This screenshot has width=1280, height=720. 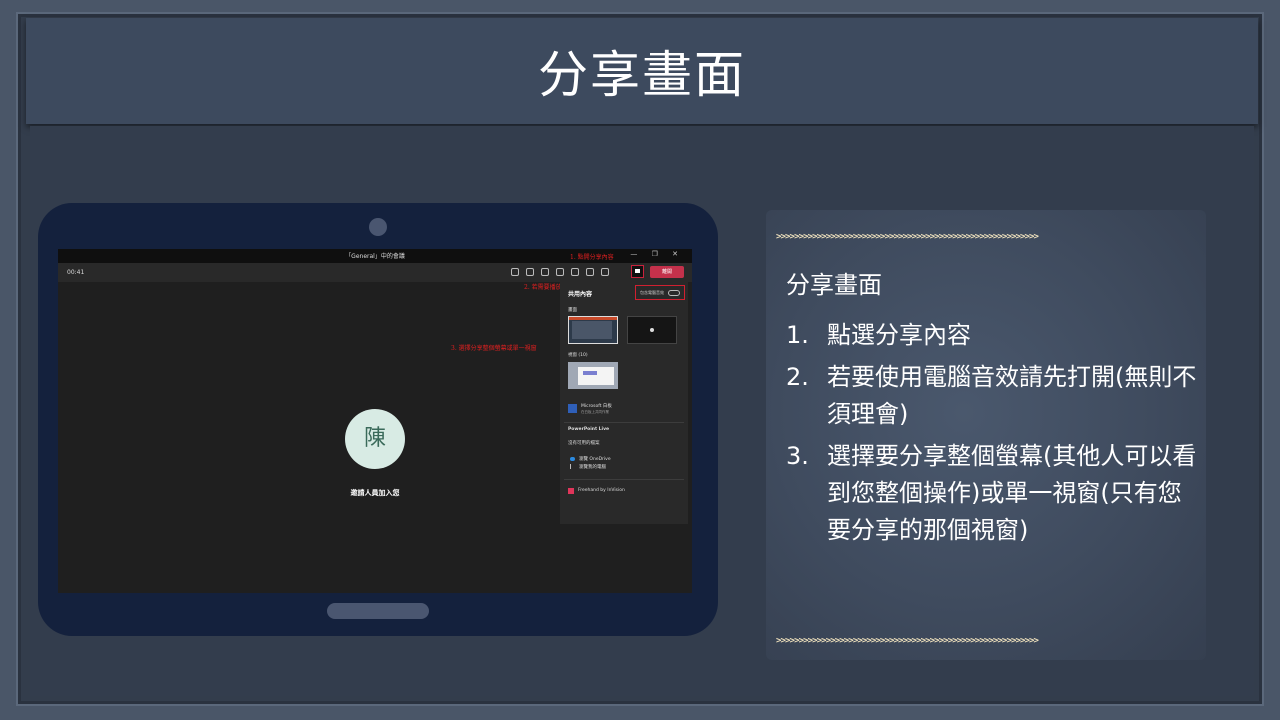 I want to click on whiteboard-title: Microsoft 白板, so click(x=596, y=406).